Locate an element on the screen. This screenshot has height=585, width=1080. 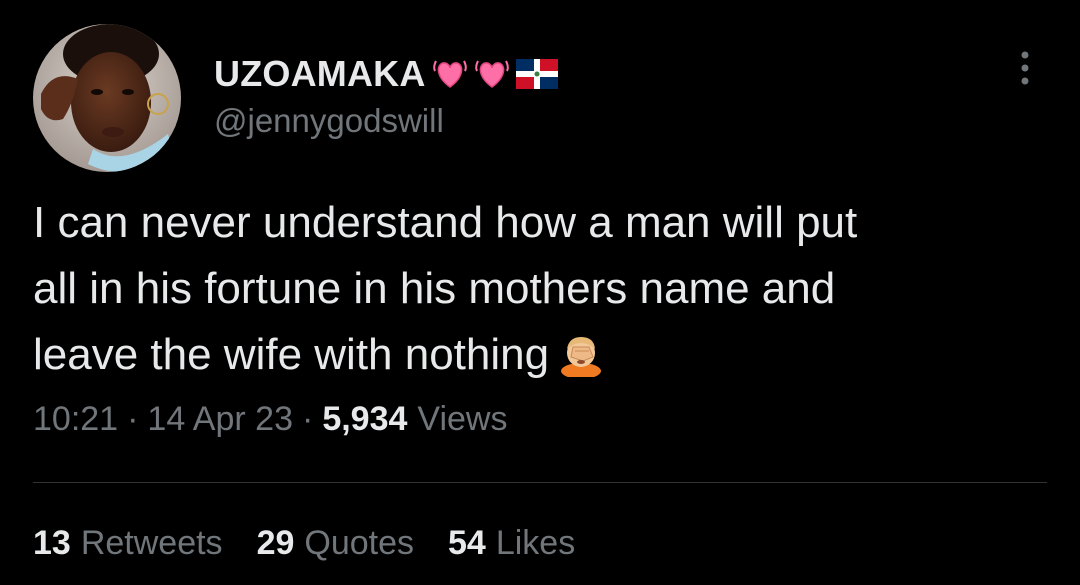
divider is located at coordinates (540, 482).